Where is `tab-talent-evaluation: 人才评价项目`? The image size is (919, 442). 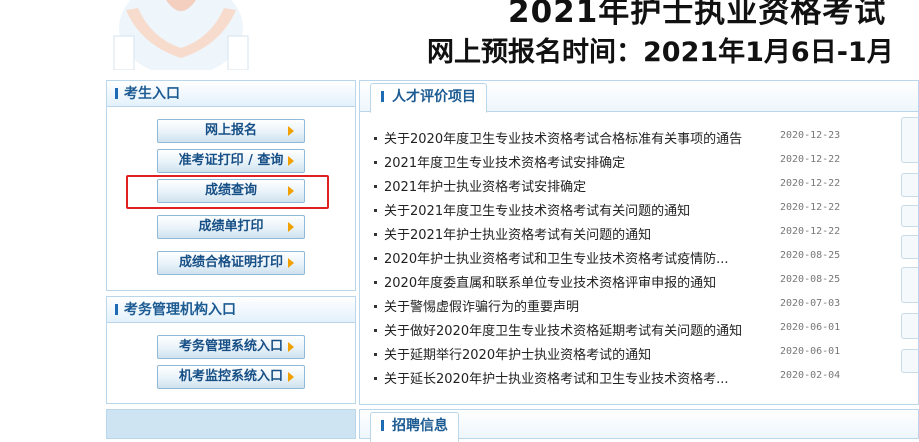 tab-talent-evaluation: 人才评价项目 is located at coordinates (428, 98).